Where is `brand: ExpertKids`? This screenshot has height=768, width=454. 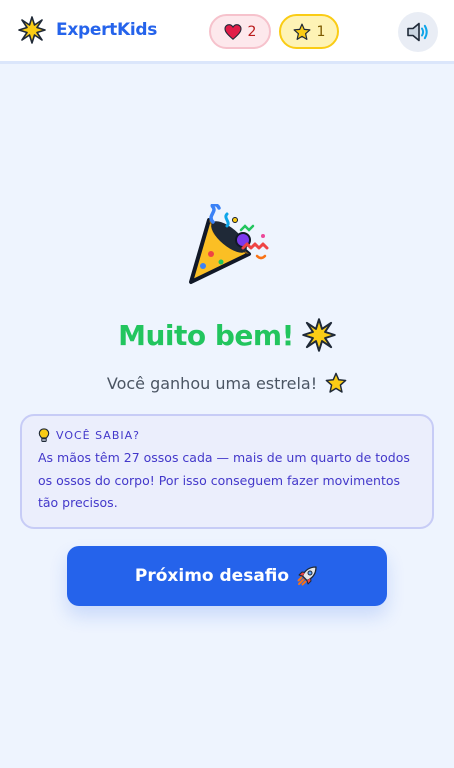 brand: ExpertKids is located at coordinates (87, 30).